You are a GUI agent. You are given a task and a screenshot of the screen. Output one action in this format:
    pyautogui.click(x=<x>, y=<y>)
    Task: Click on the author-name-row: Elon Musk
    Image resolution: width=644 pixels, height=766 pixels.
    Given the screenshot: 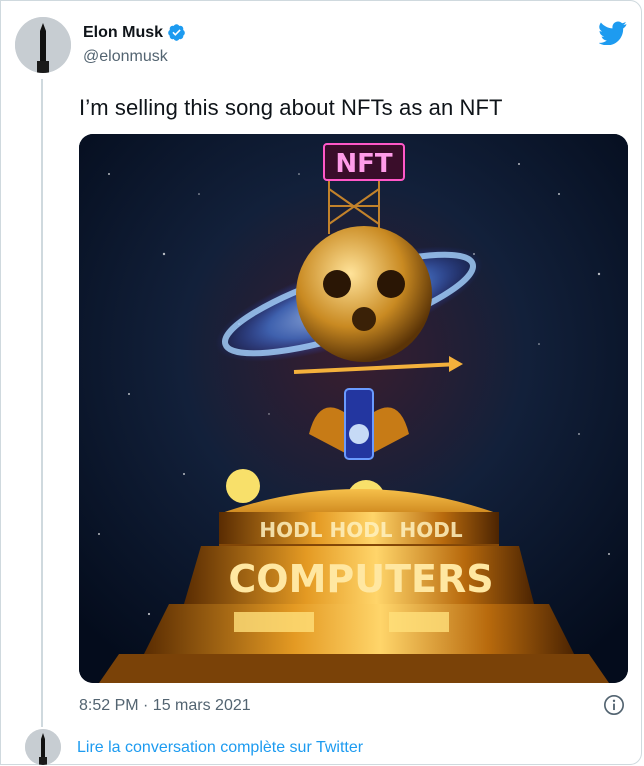 What is the action you would take?
    pyautogui.click(x=134, y=32)
    